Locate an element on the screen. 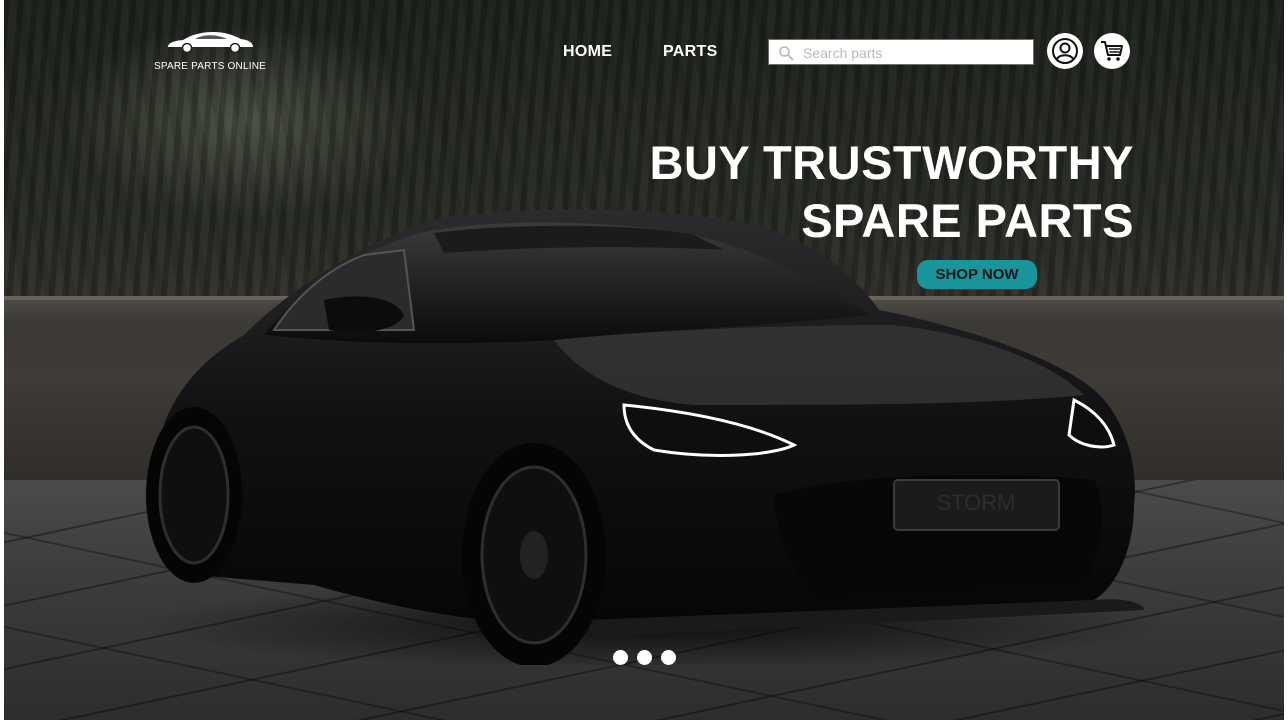  search-icon is located at coordinates (786, 53).